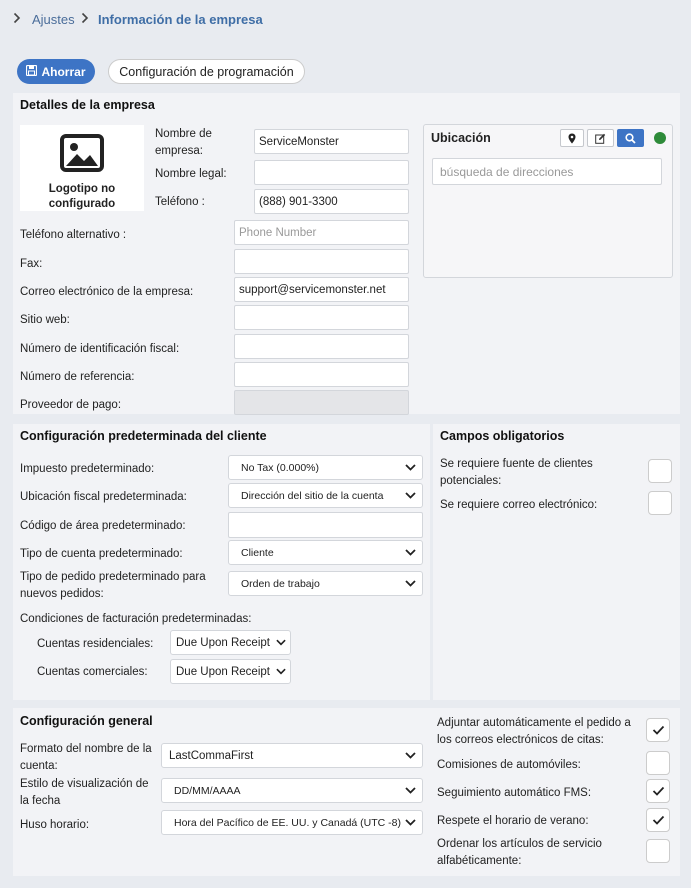 This screenshot has height=888, width=691. I want to click on email-field: support@servicemonster.net, so click(321, 289).